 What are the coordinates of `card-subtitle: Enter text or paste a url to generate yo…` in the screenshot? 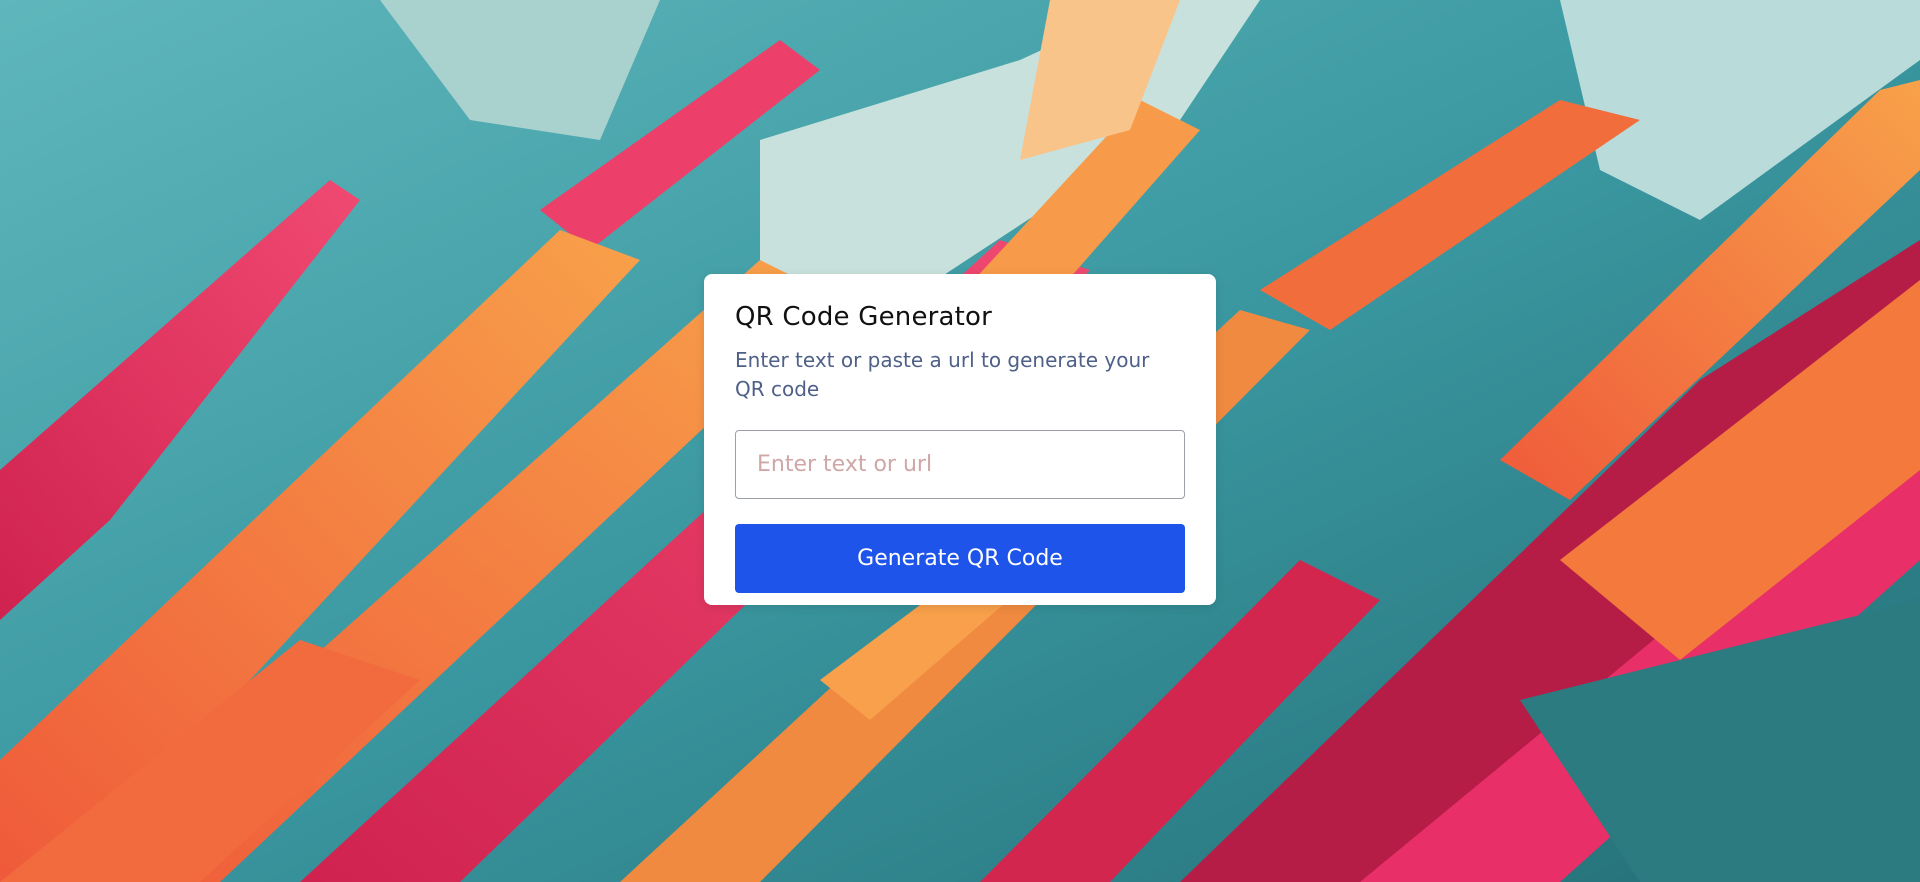 It's located at (942, 374).